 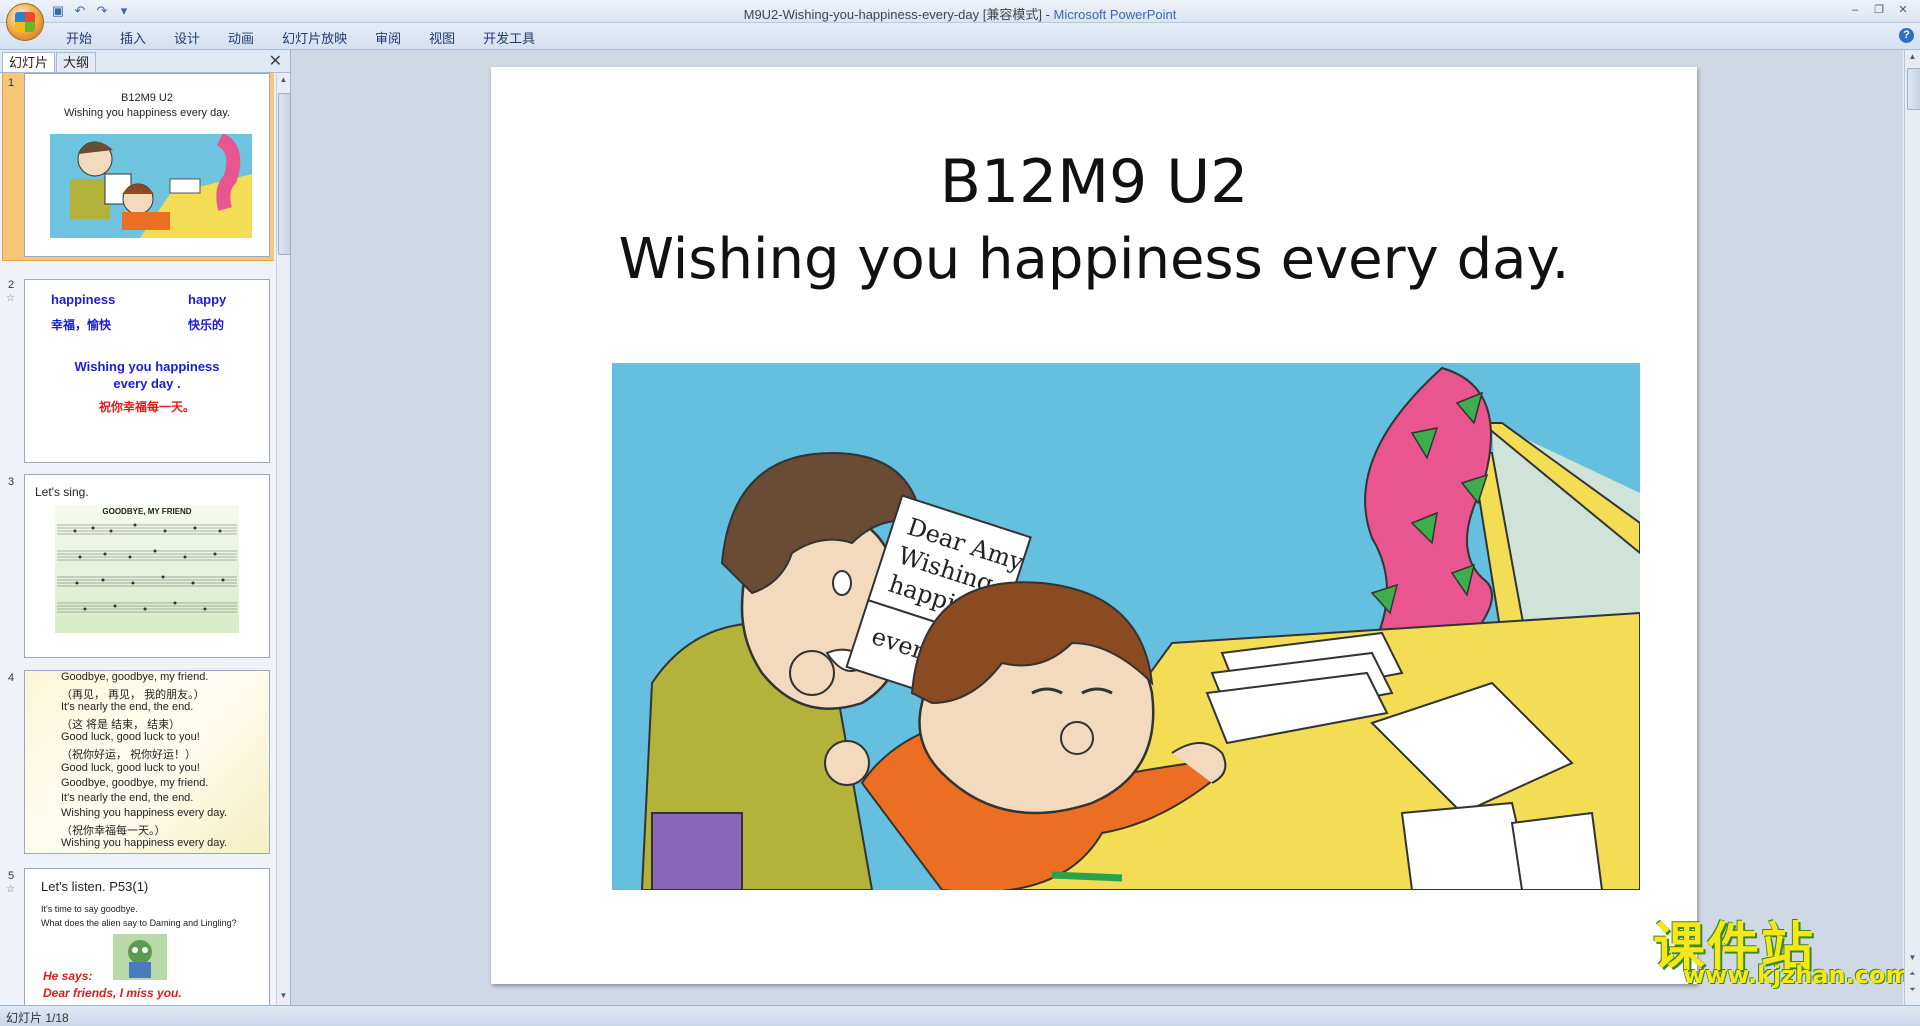 I want to click on thumb1-subtitle: Wishing you happiness every day., so click(x=147, y=113).